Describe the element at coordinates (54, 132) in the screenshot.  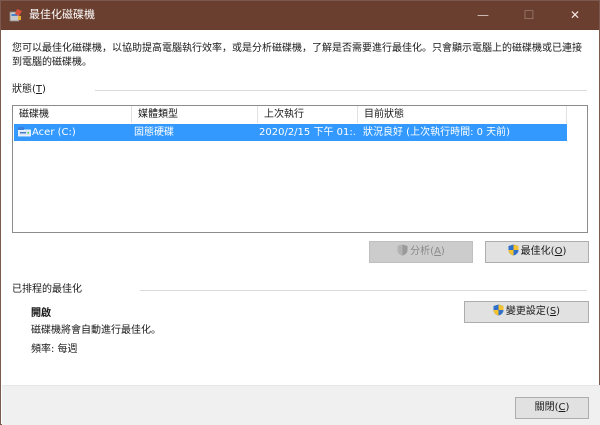
I see `drive-name: Acer (C:)` at that location.